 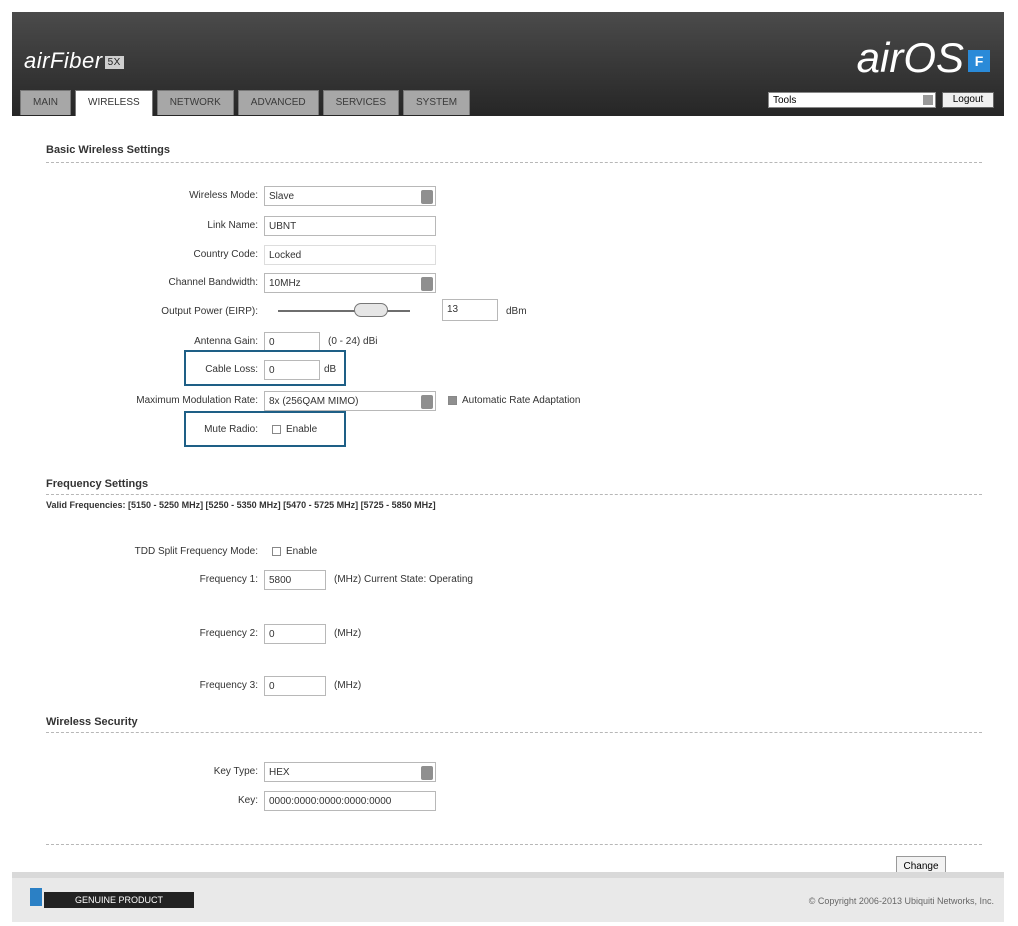 What do you see at coordinates (470, 310) in the screenshot?
I see `output-power-input: 13` at bounding box center [470, 310].